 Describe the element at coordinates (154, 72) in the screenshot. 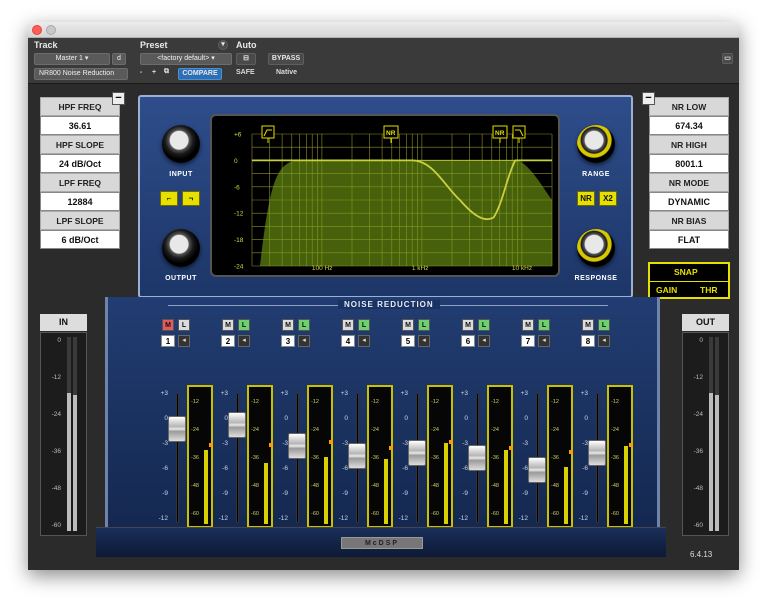

I see `preset-next-button: +` at that location.